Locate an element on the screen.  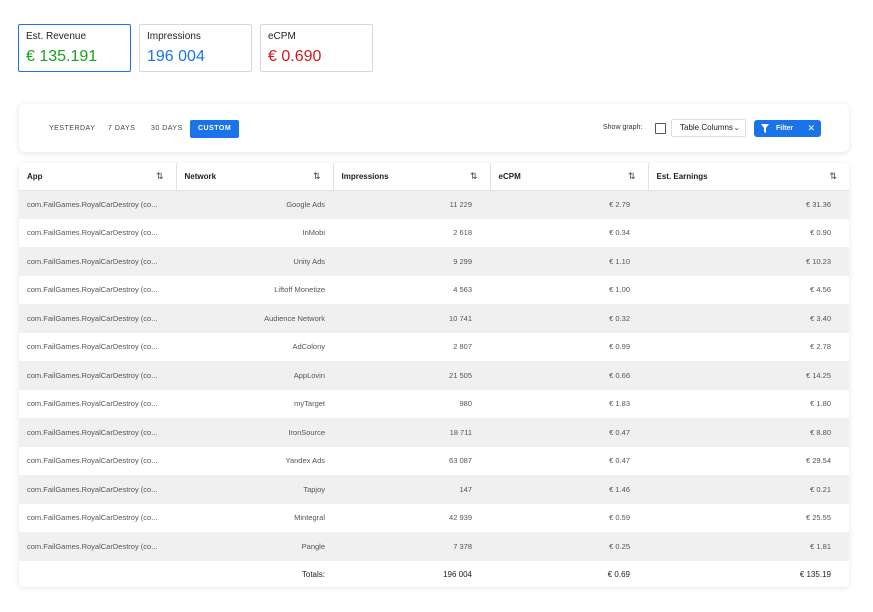
total-impressions: 196 004 is located at coordinates (411, 573).